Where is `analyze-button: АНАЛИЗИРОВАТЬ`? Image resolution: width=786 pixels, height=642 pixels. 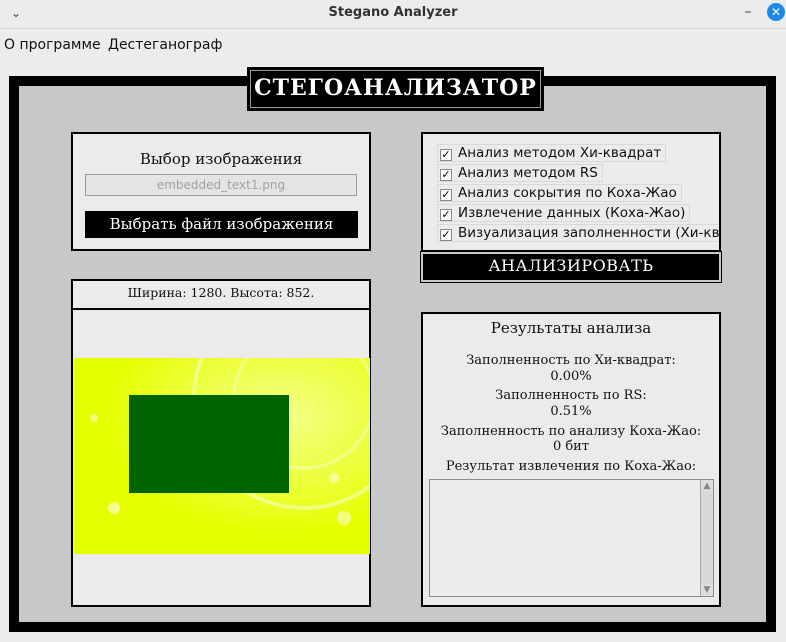
analyze-button: АНАЛИЗИРОВАТЬ is located at coordinates (571, 267).